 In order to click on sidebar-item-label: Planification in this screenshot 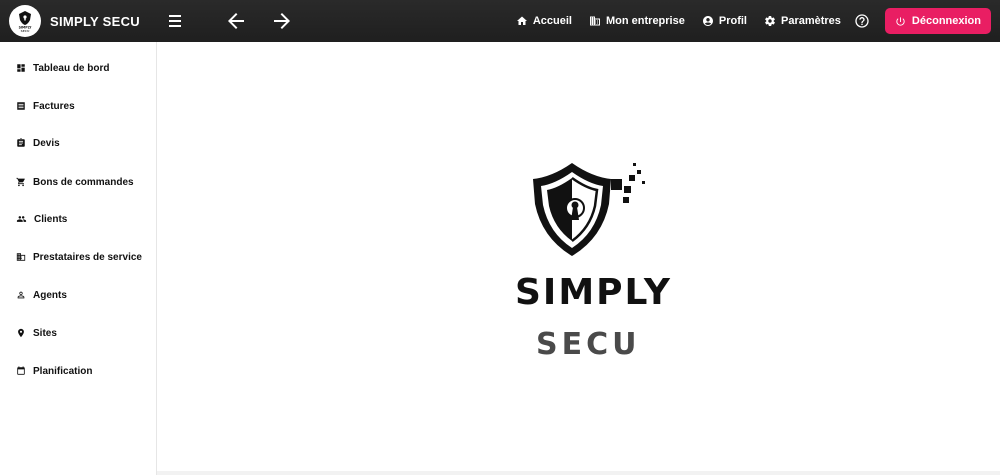, I will do `click(63, 371)`.